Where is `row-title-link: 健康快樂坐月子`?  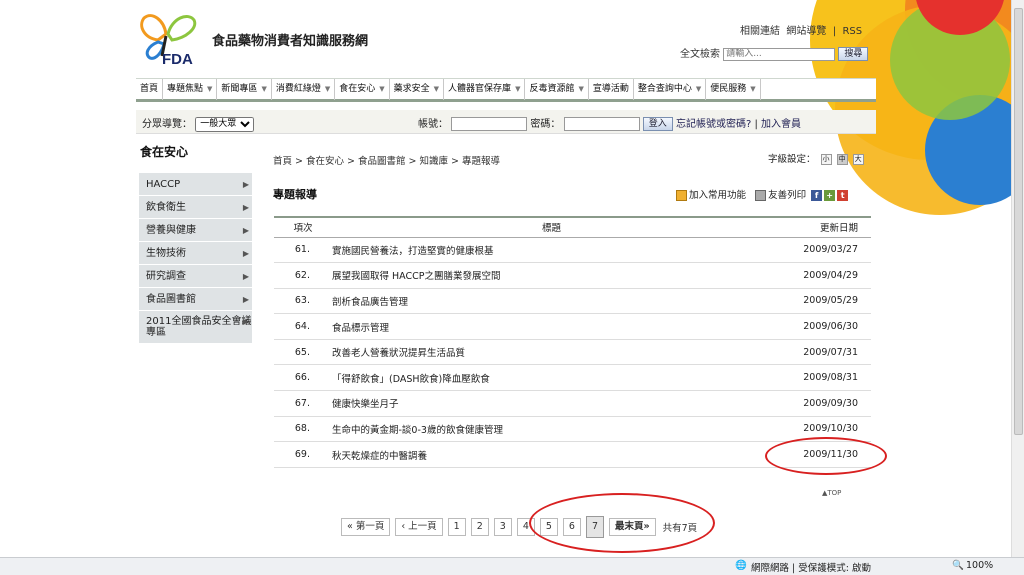
row-title-link: 健康快樂坐月子 is located at coordinates (551, 403).